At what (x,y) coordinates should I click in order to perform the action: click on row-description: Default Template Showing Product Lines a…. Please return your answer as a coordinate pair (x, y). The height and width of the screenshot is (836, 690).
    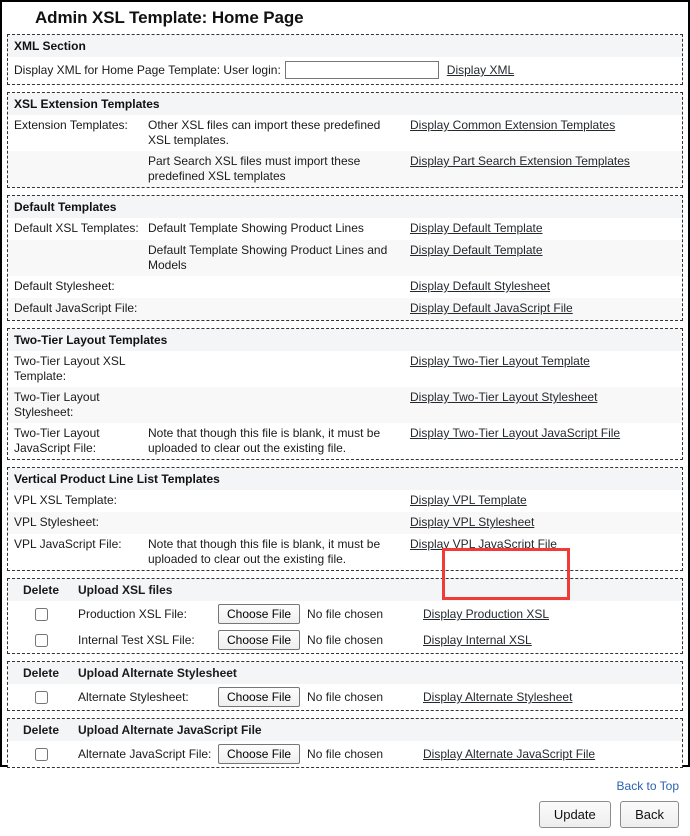
    Looking at the image, I should click on (268, 257).